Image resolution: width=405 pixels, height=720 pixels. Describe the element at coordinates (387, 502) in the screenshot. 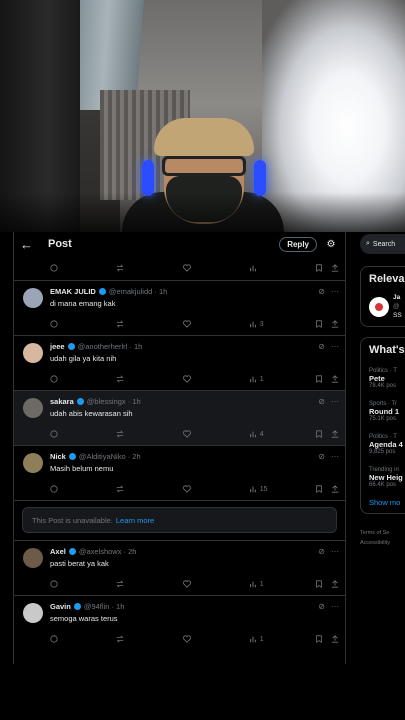

I see `show-more-link: Show mo` at that location.